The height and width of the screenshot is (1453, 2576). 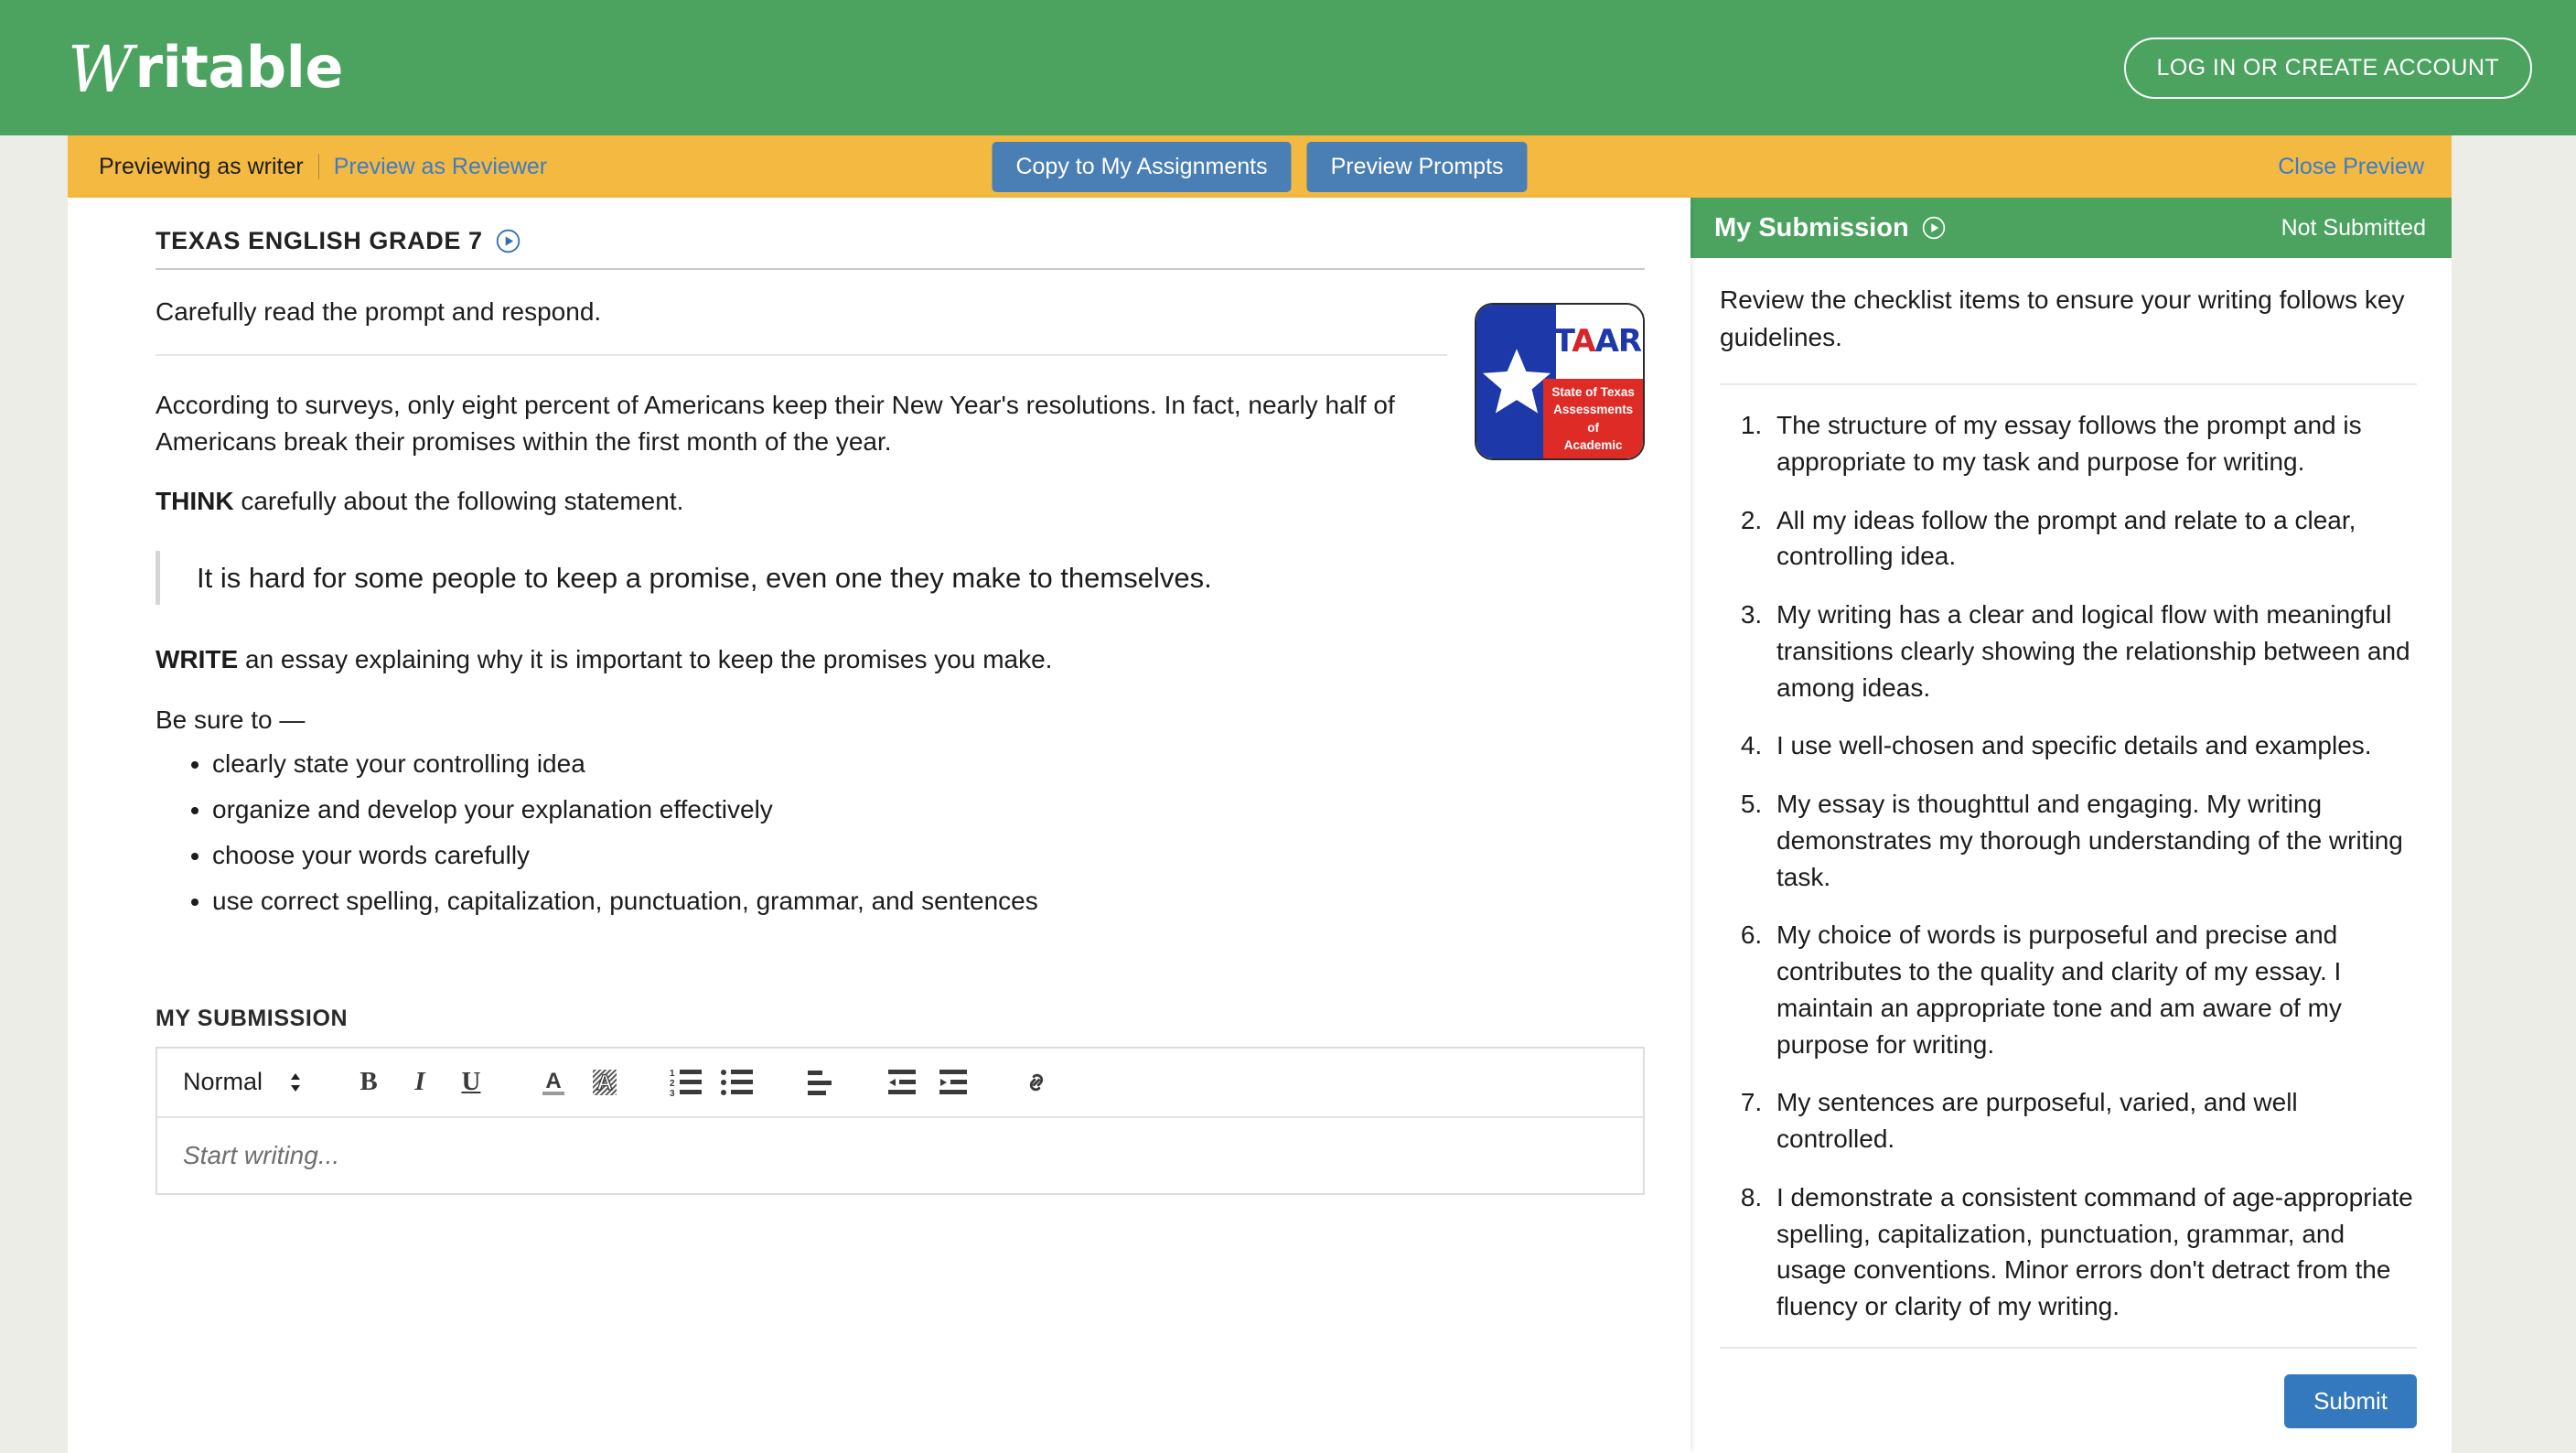 I want to click on submission-panel-title-group: My Submission, so click(x=1830, y=228).